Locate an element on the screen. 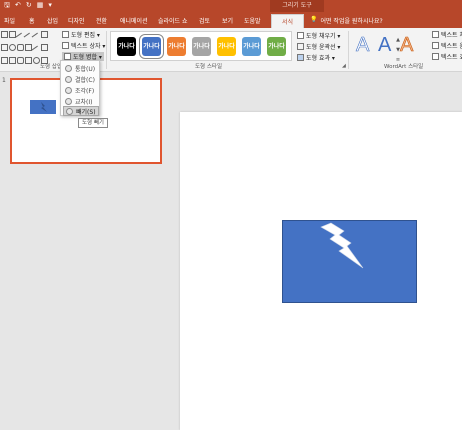 The height and width of the screenshot is (430, 462). save-icon: 🖫 is located at coordinates (7, 6).